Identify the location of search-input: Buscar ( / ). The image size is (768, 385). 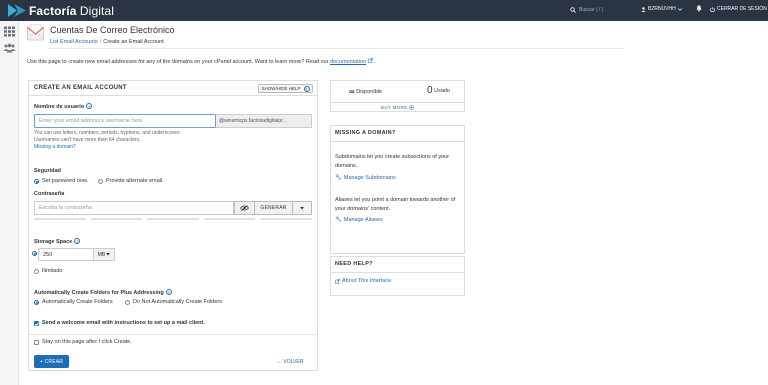
(599, 10).